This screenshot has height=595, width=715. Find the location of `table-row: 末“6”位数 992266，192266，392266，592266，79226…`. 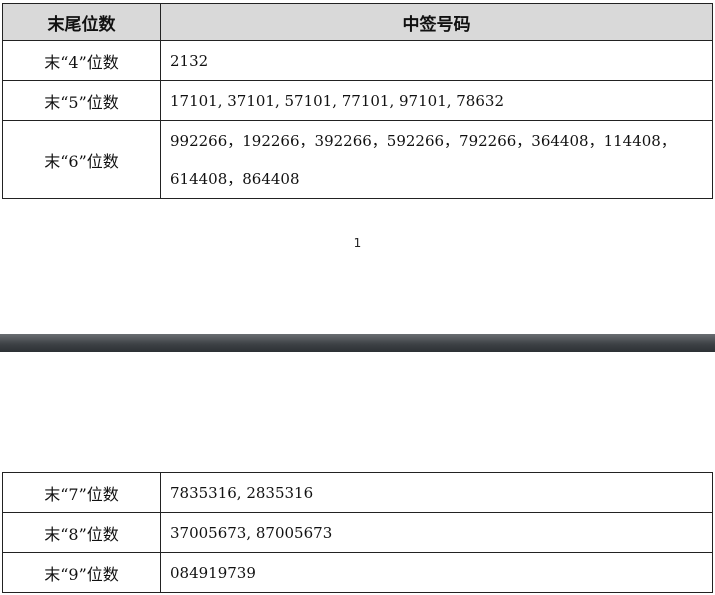

table-row: 末“6”位数 992266，192266，392266，592266，79226… is located at coordinates (357, 159).